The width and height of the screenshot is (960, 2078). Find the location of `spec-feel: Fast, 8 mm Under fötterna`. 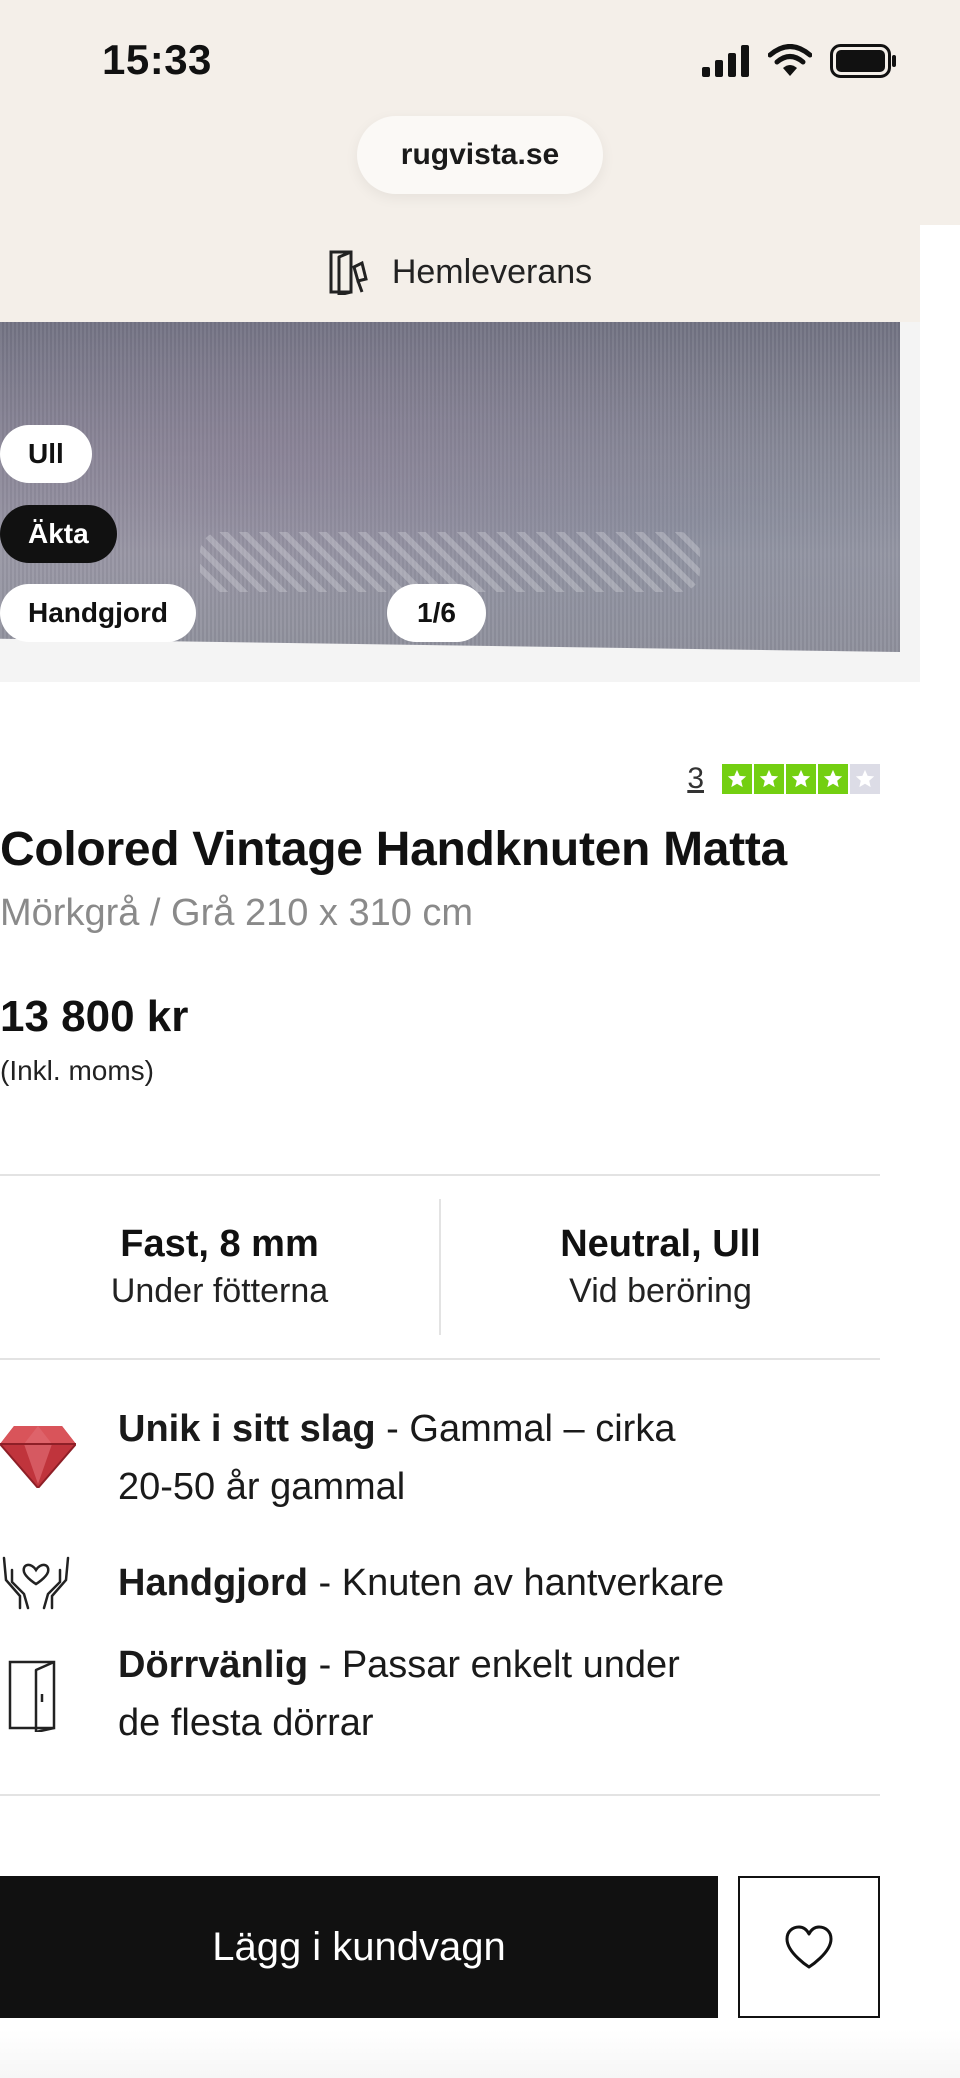

spec-feel: Fast, 8 mm Under fötterna is located at coordinates (219, 1267).